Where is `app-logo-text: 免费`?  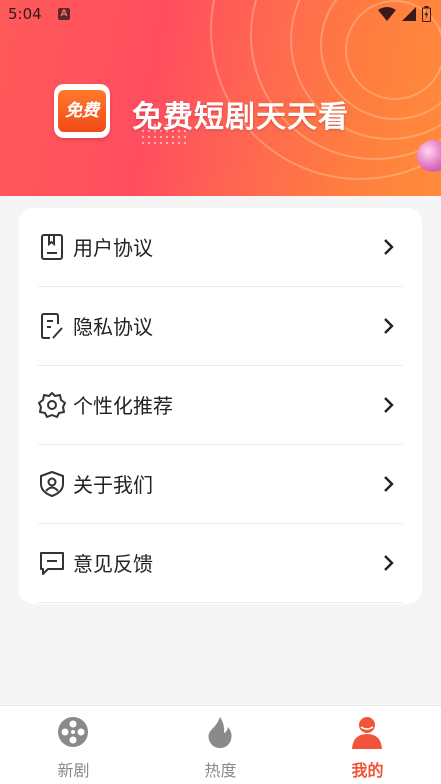 app-logo-text: 免费 is located at coordinates (82, 111).